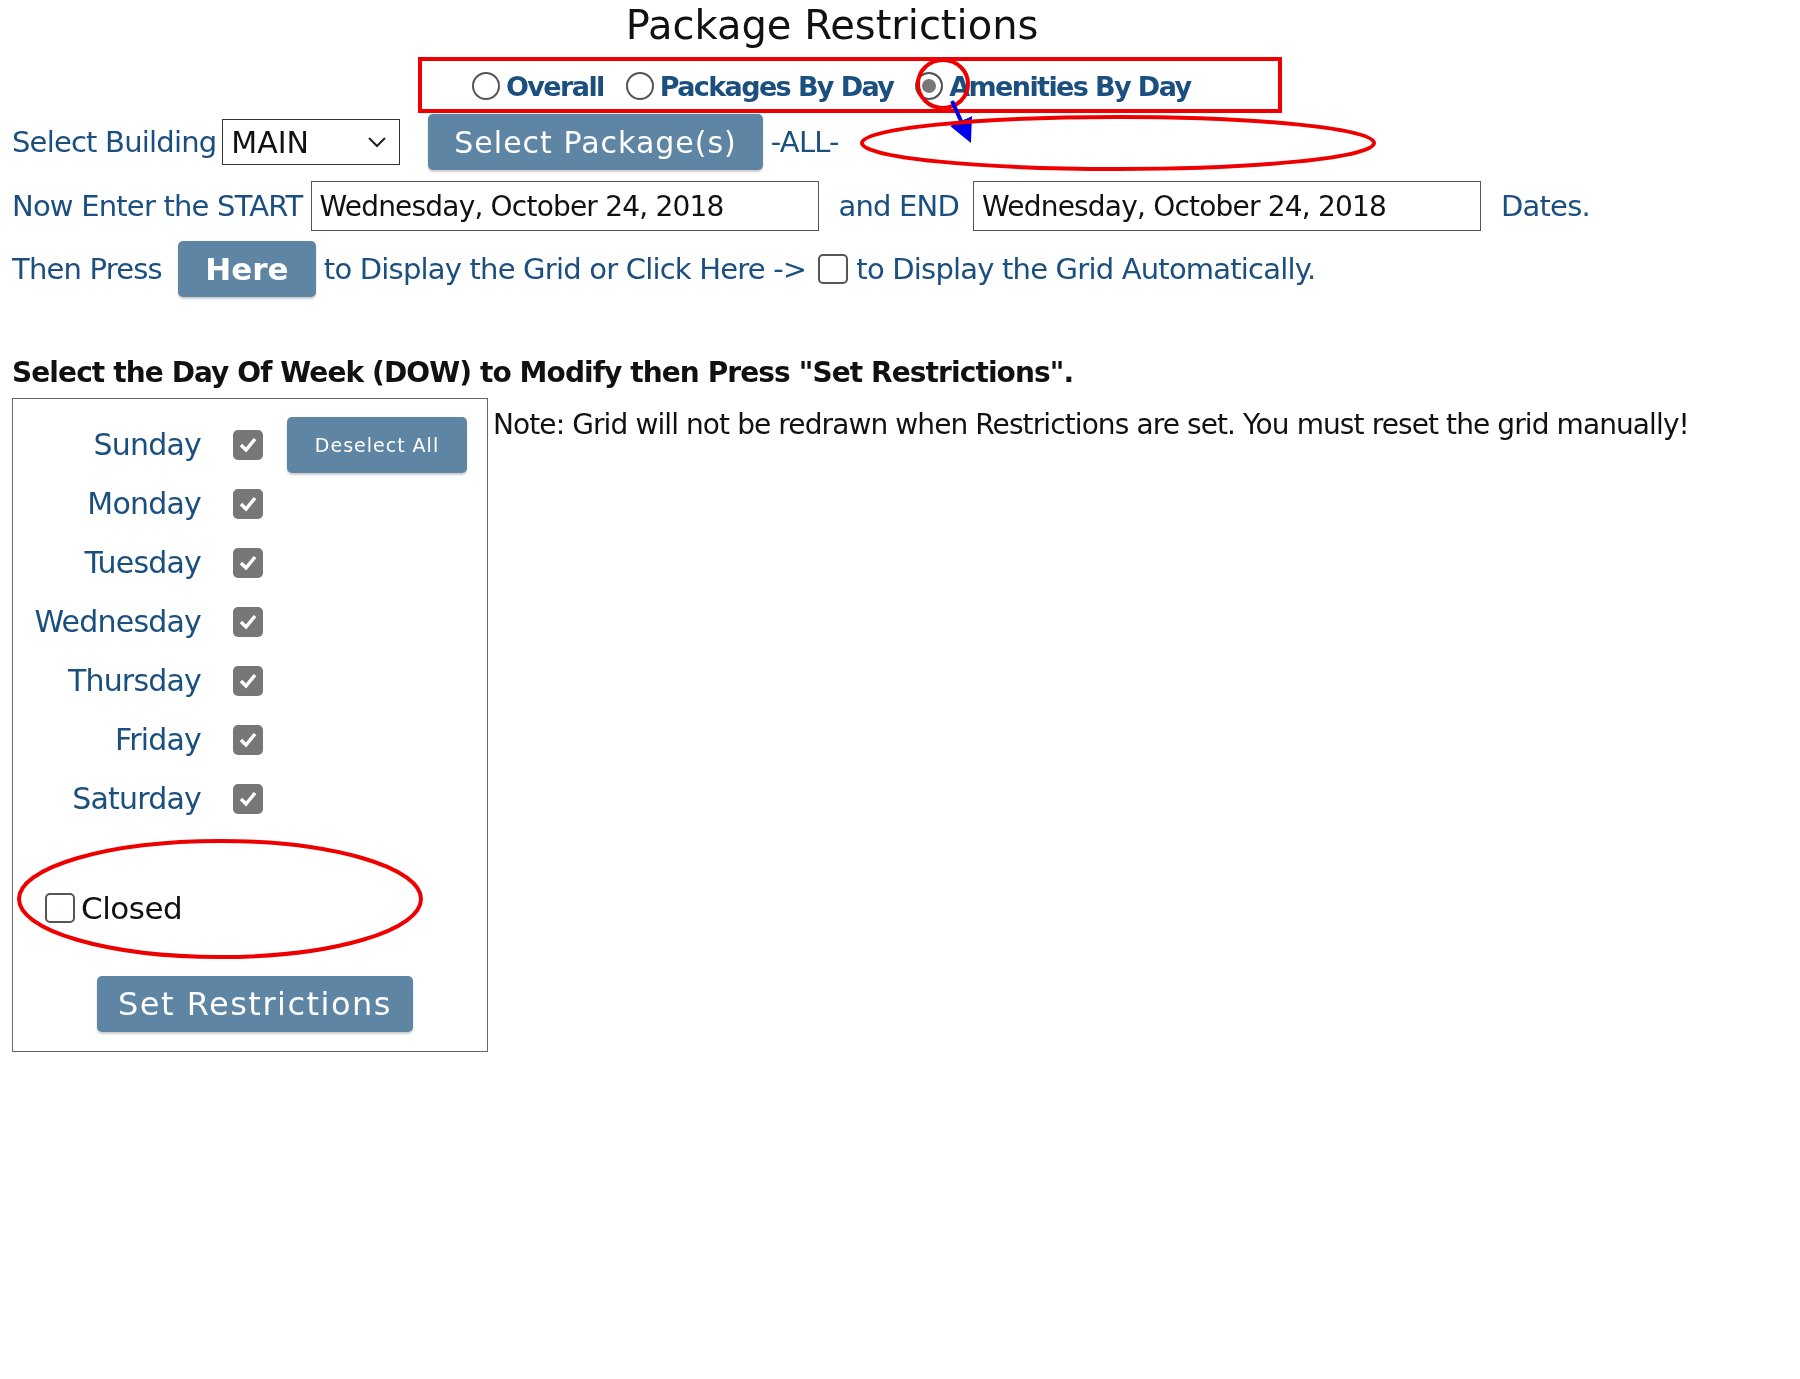 The width and height of the screenshot is (1800, 1379). What do you see at coordinates (961, 121) in the screenshot?
I see `pointer-arrow` at bounding box center [961, 121].